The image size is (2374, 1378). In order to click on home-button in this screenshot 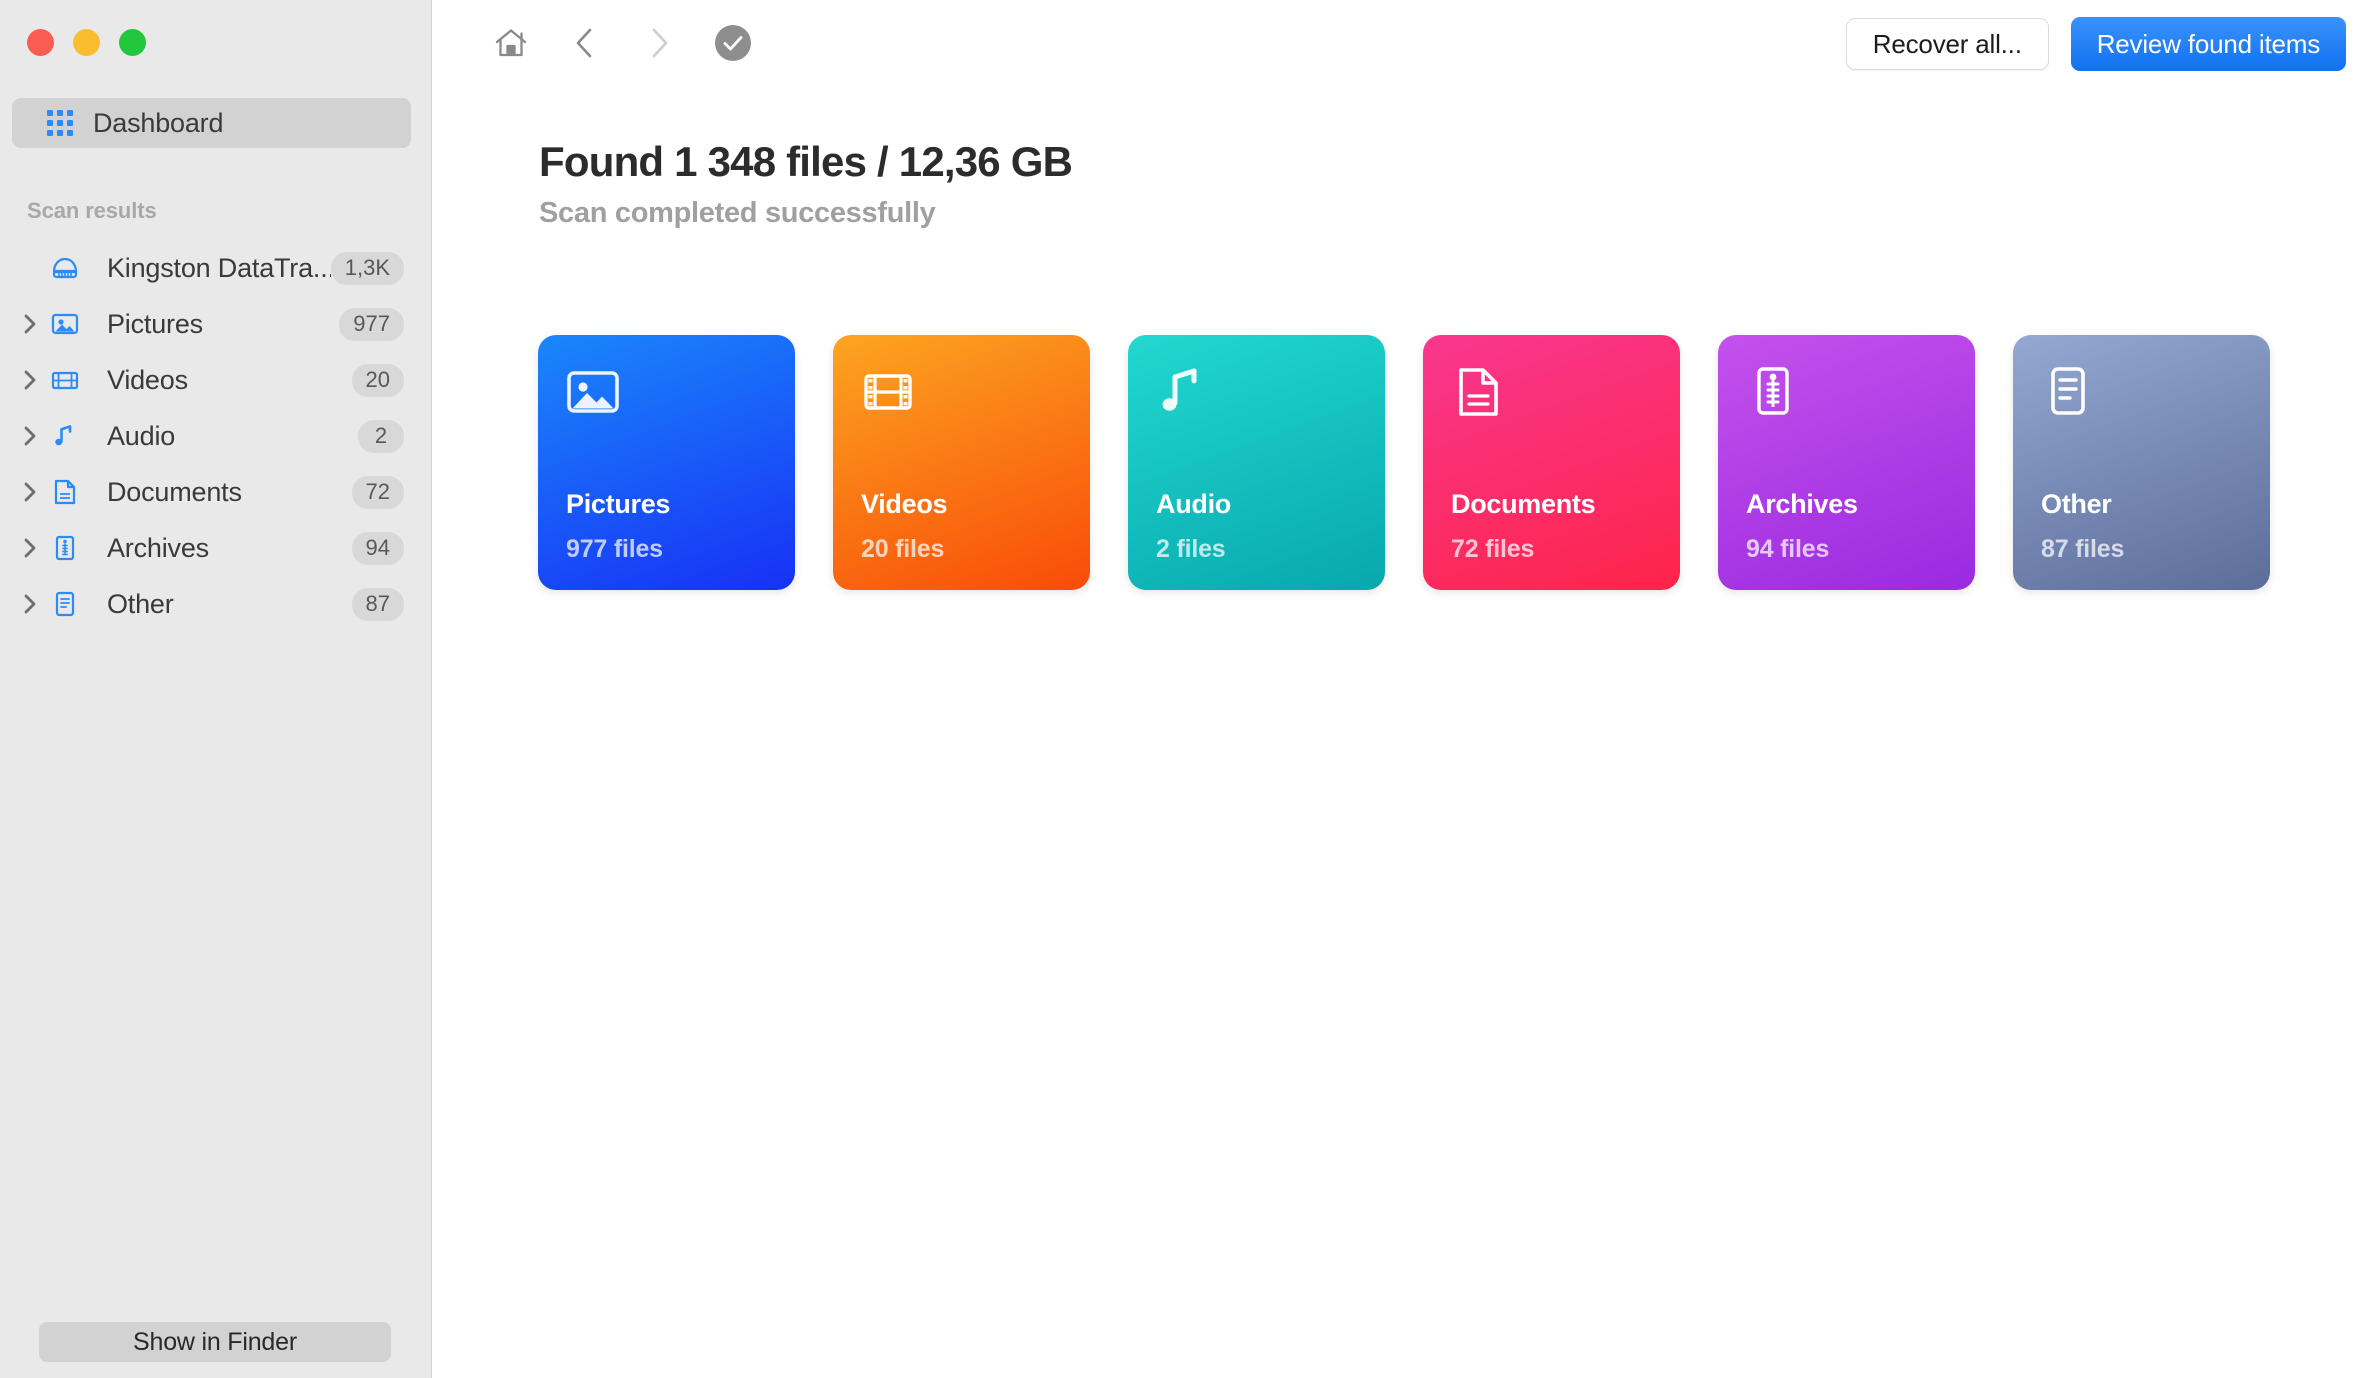, I will do `click(511, 44)`.